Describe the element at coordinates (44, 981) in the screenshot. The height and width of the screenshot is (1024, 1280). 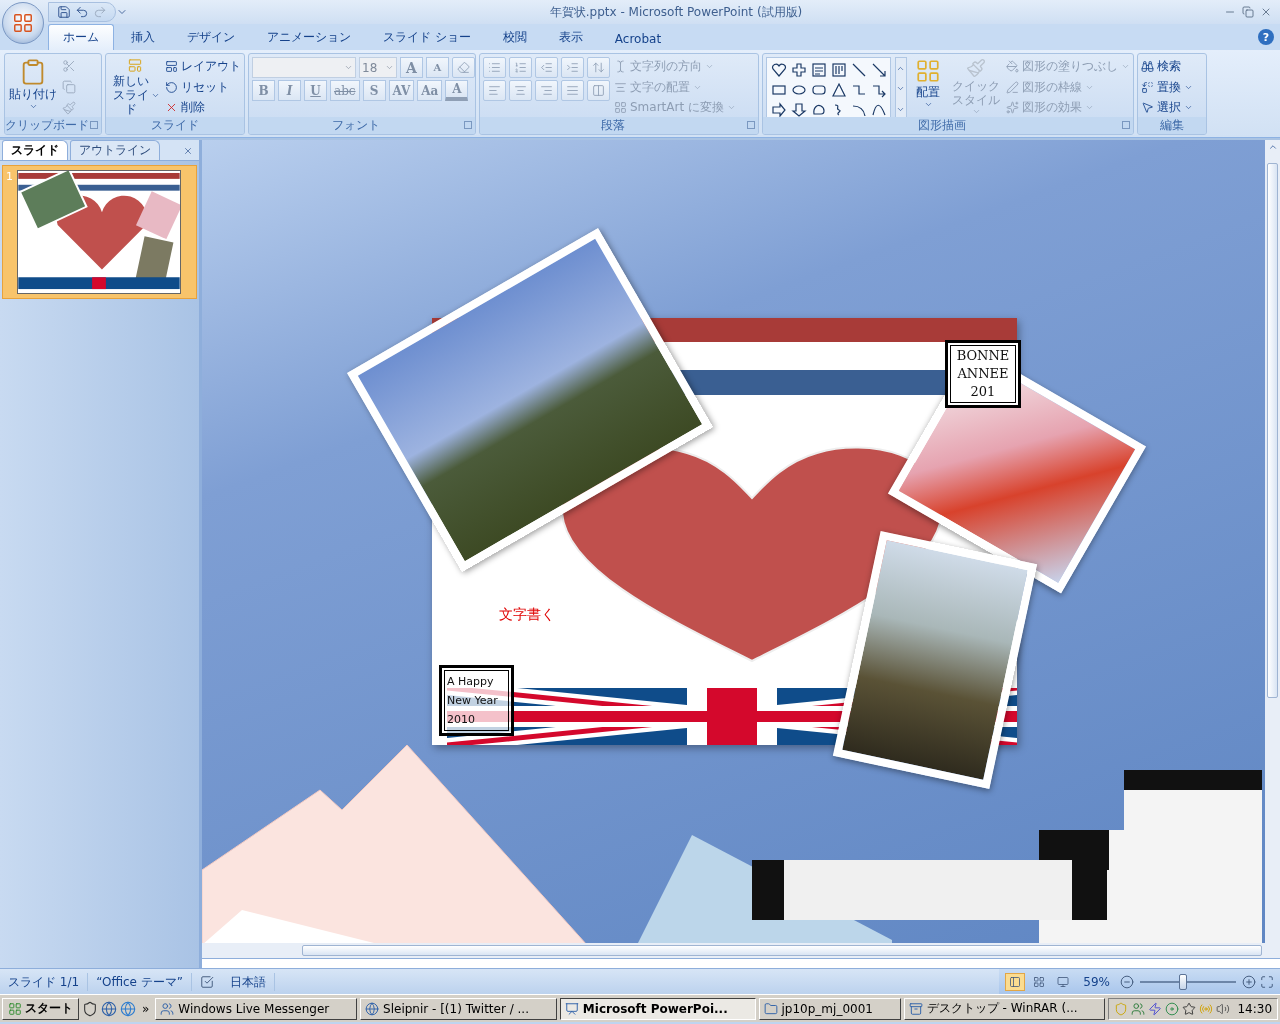
I see `status-text: スライド 1/1` at that location.